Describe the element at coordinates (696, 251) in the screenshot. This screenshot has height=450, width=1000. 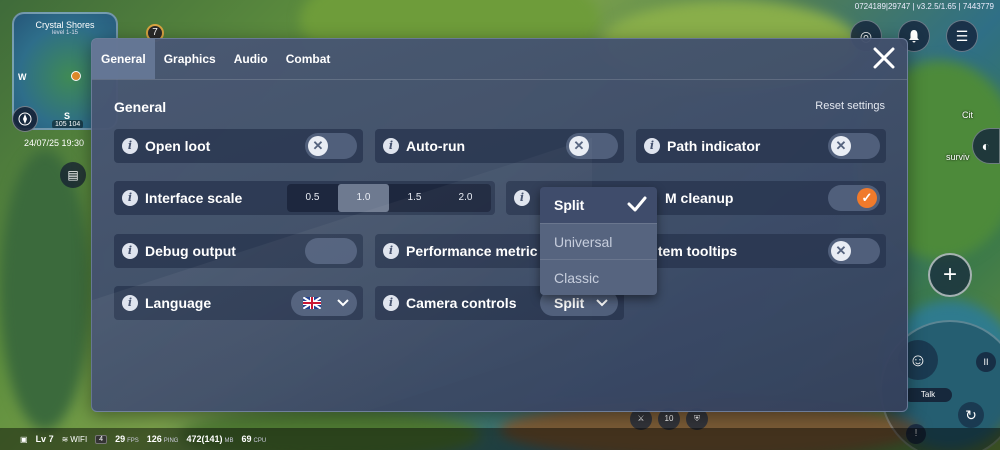
I see `setting-label: Item tooltips` at that location.